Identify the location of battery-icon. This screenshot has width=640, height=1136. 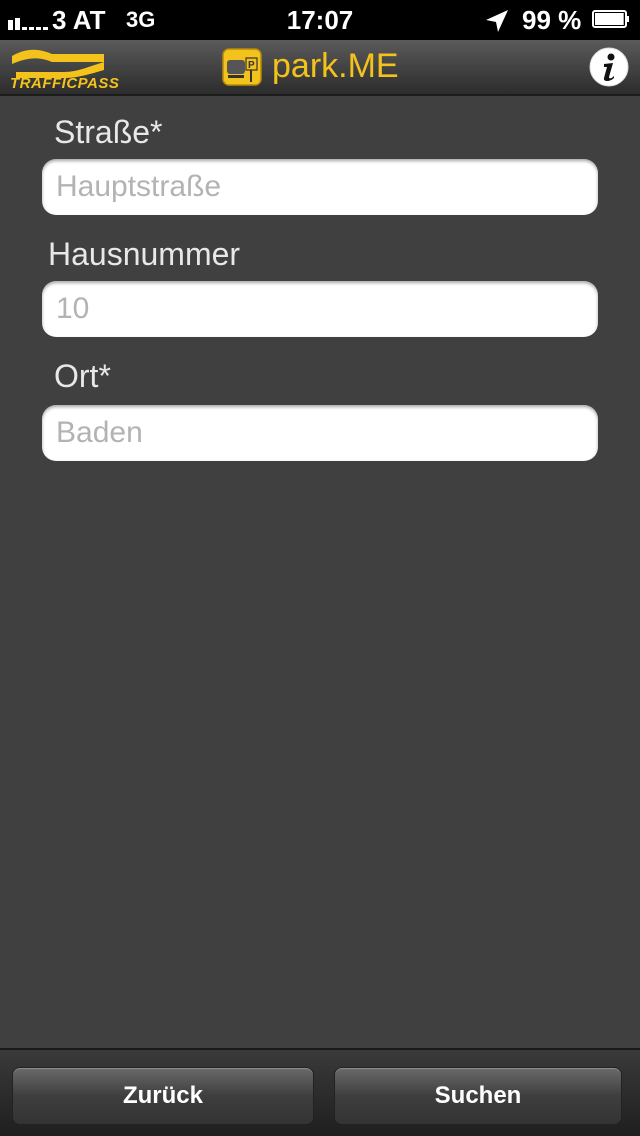
(610, 19).